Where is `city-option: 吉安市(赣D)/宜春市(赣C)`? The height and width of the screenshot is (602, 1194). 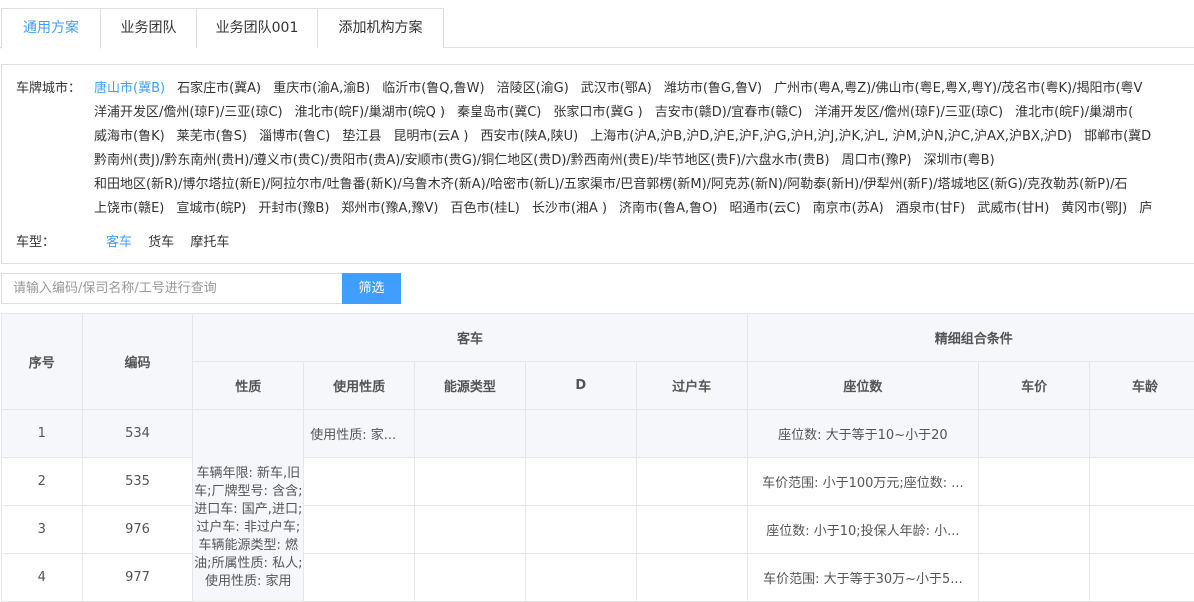
city-option: 吉安市(赣D)/宜春市(赣C) is located at coordinates (729, 112).